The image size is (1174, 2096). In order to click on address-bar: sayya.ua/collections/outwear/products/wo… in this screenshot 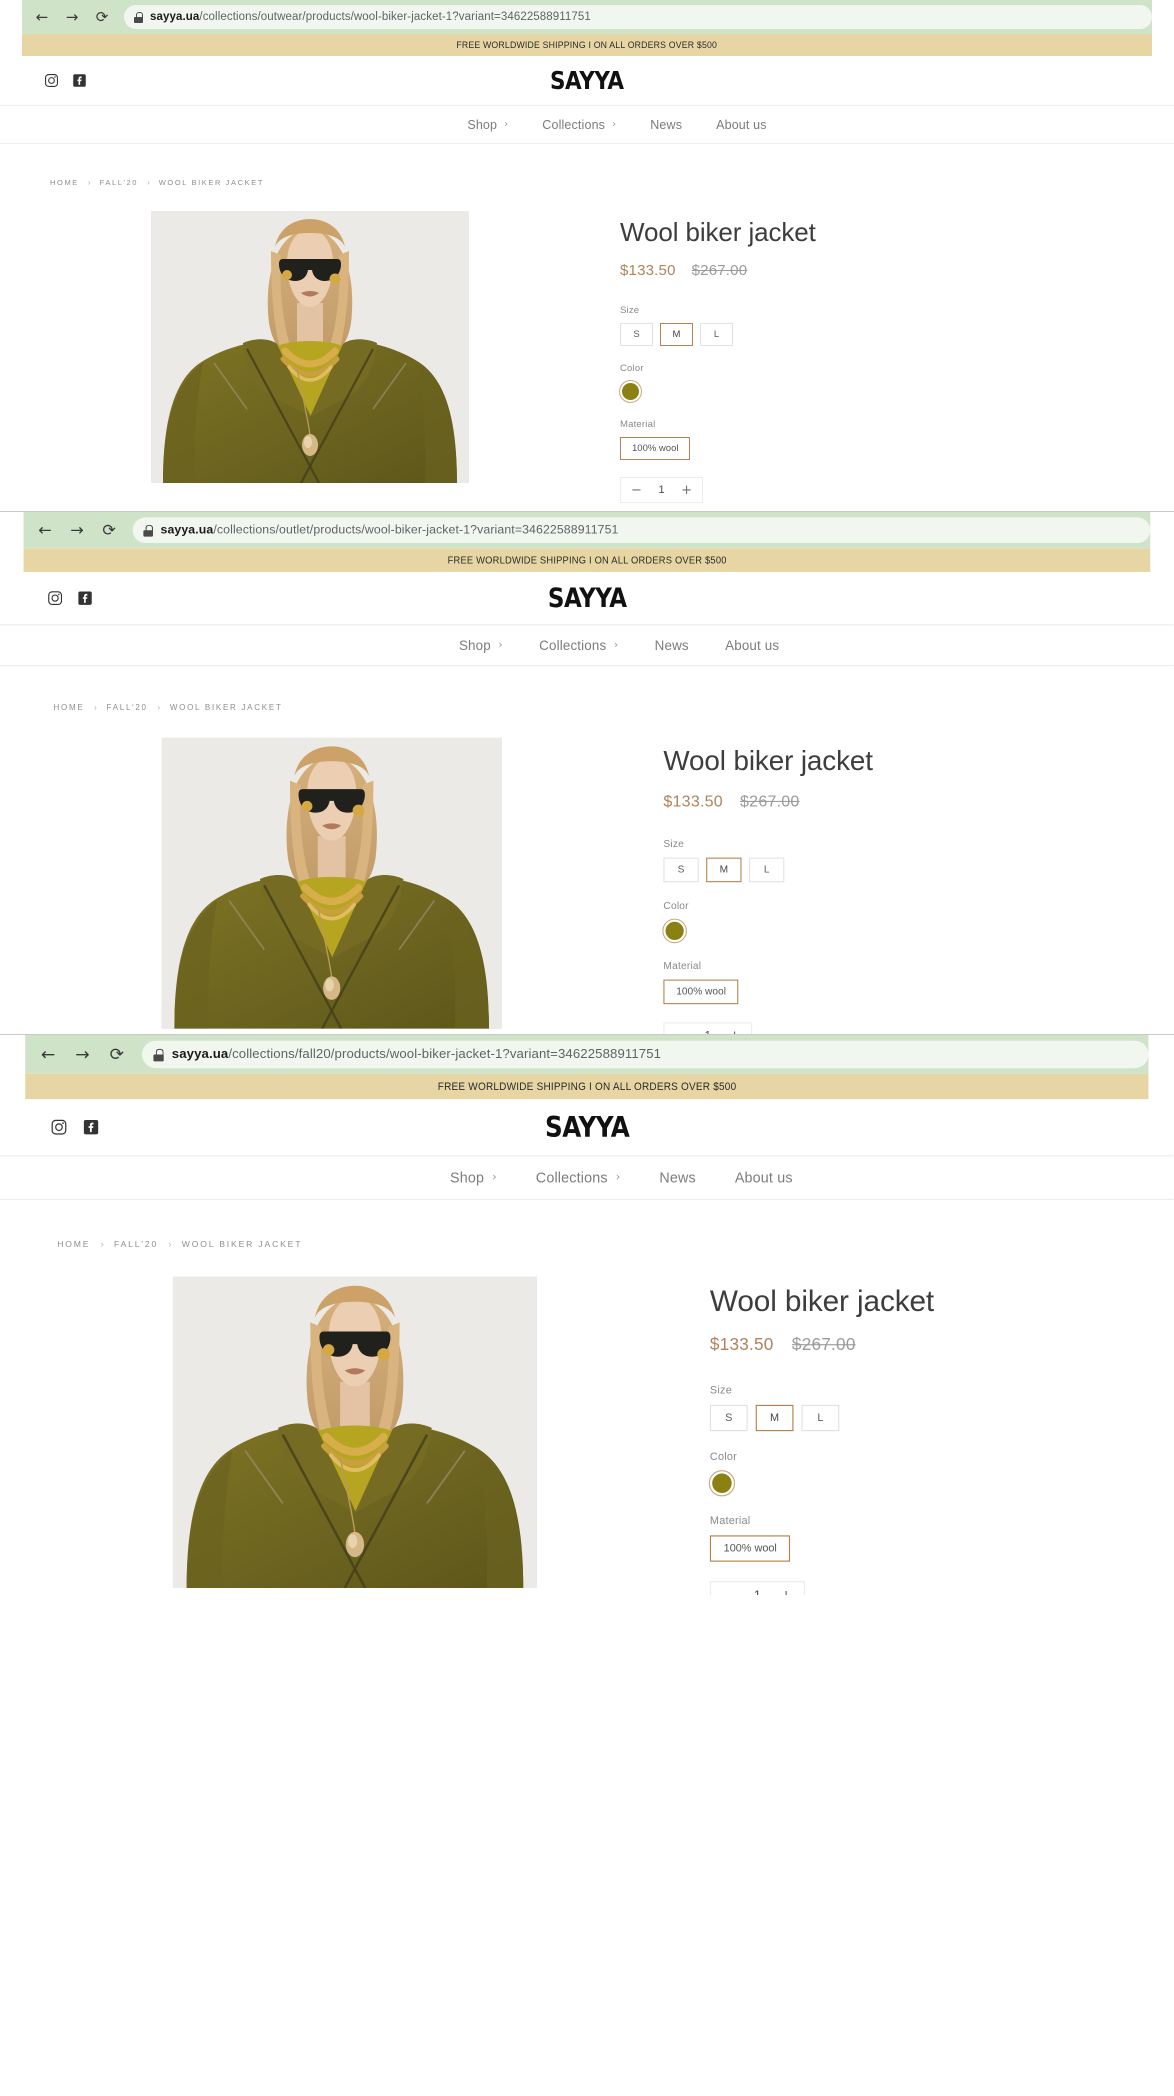, I will do `click(638, 17)`.